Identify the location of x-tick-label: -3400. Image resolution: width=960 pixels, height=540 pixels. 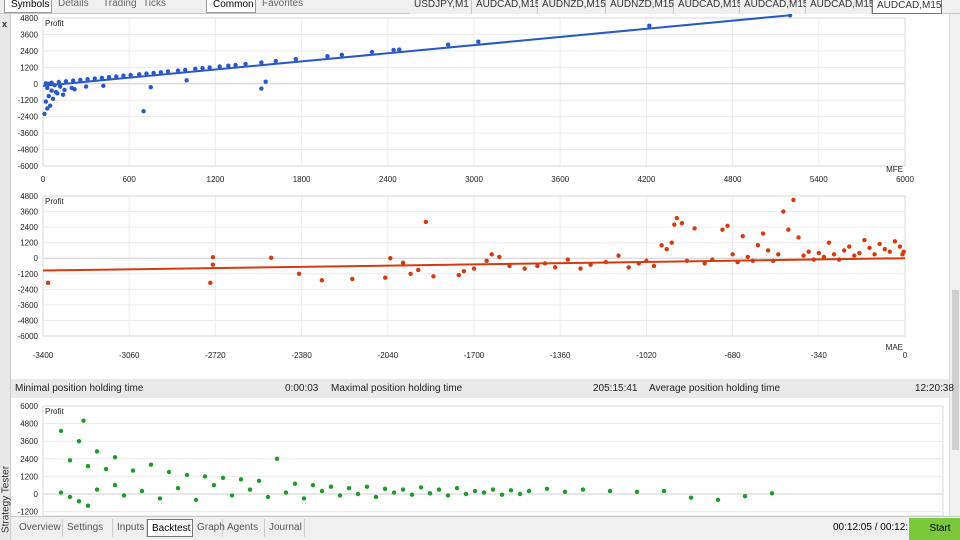
(43, 355).